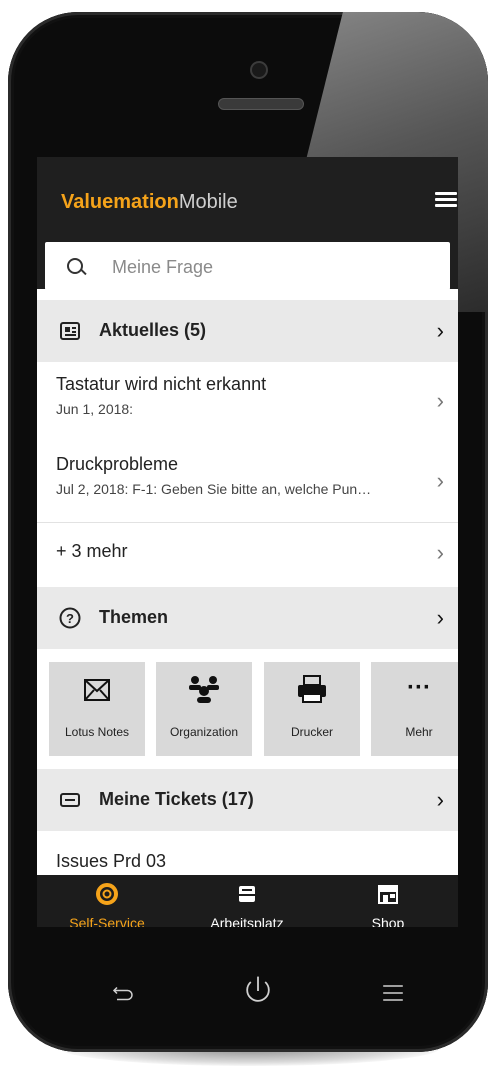 The width and height of the screenshot is (497, 1073). What do you see at coordinates (388, 921) in the screenshot?
I see `nav-label: Shop` at bounding box center [388, 921].